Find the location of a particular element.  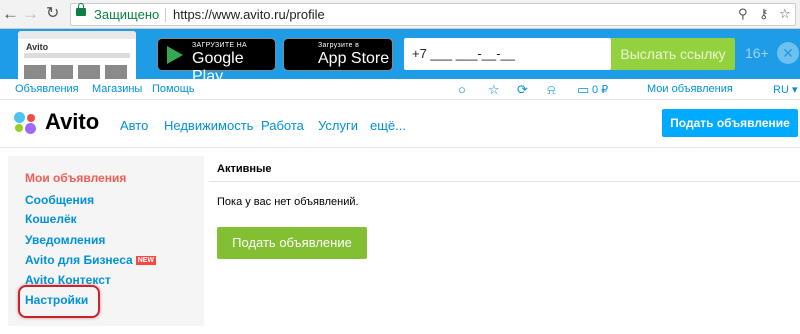

phone-preview-image: Avito is located at coordinates (77, 55).